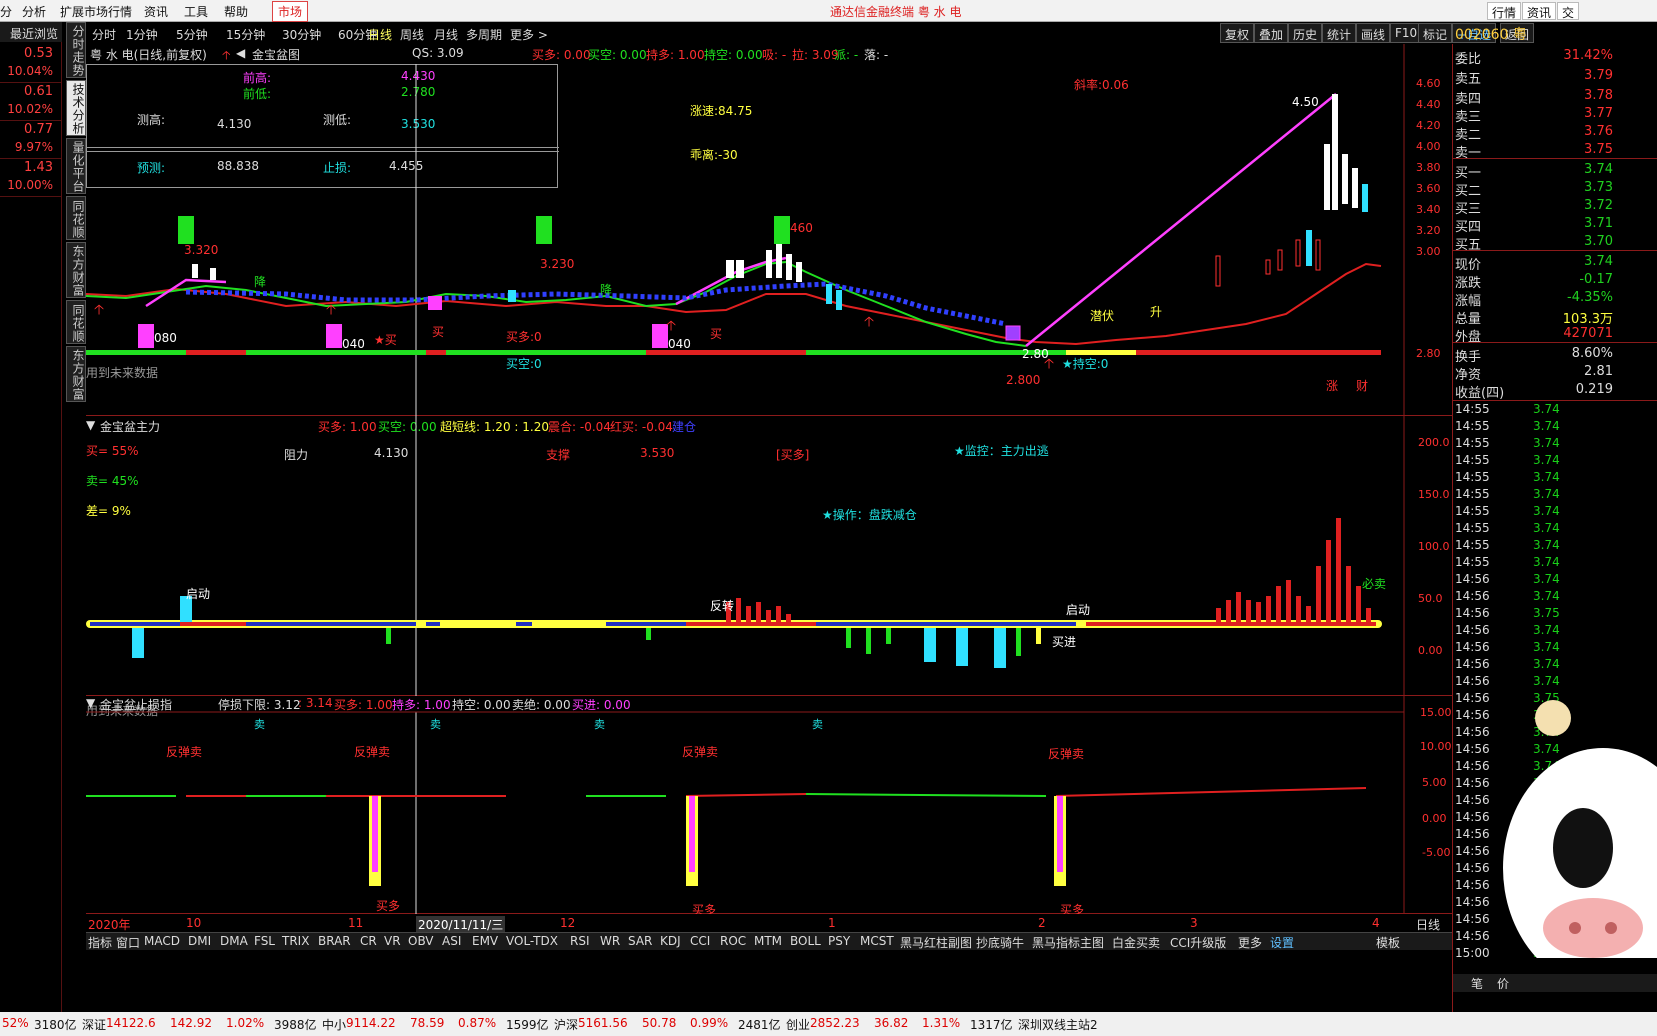 The width and height of the screenshot is (1657, 1036). What do you see at coordinates (805, 941) in the screenshot?
I see `tab-boll: BOLL` at bounding box center [805, 941].